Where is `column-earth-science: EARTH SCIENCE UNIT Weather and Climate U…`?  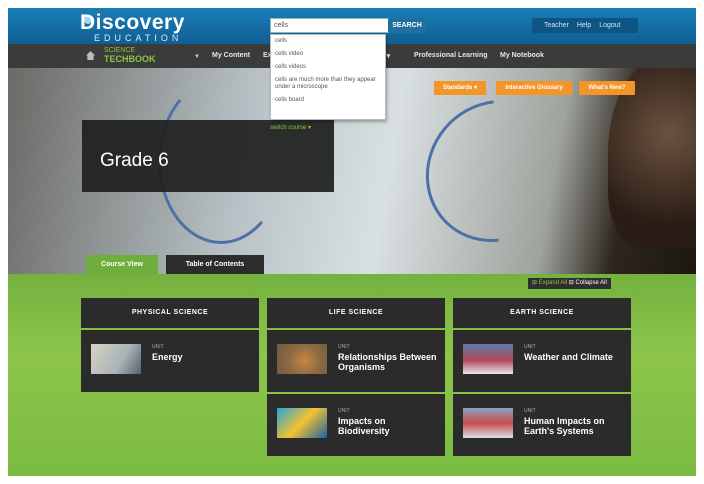
column-earth-science: EARTH SCIENCE UNIT Weather and Climate U… is located at coordinates (542, 378).